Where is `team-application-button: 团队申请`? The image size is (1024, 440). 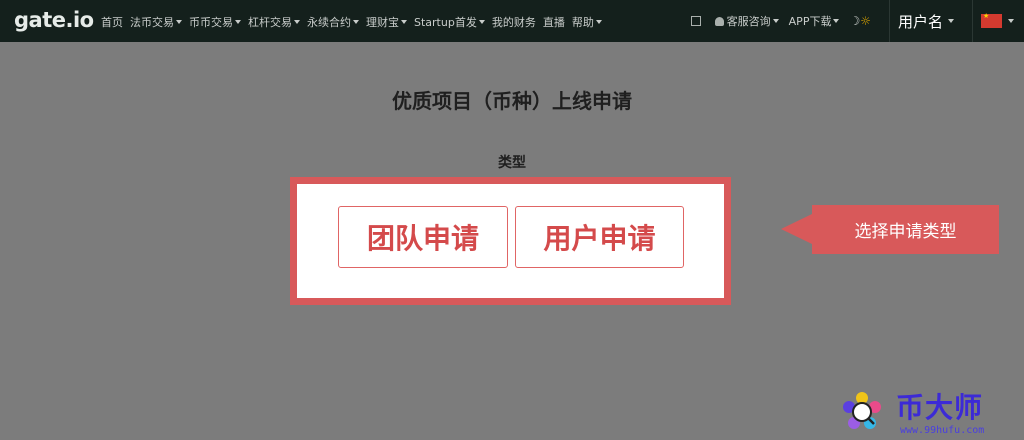
team-application-button: 团队申请 is located at coordinates (423, 237).